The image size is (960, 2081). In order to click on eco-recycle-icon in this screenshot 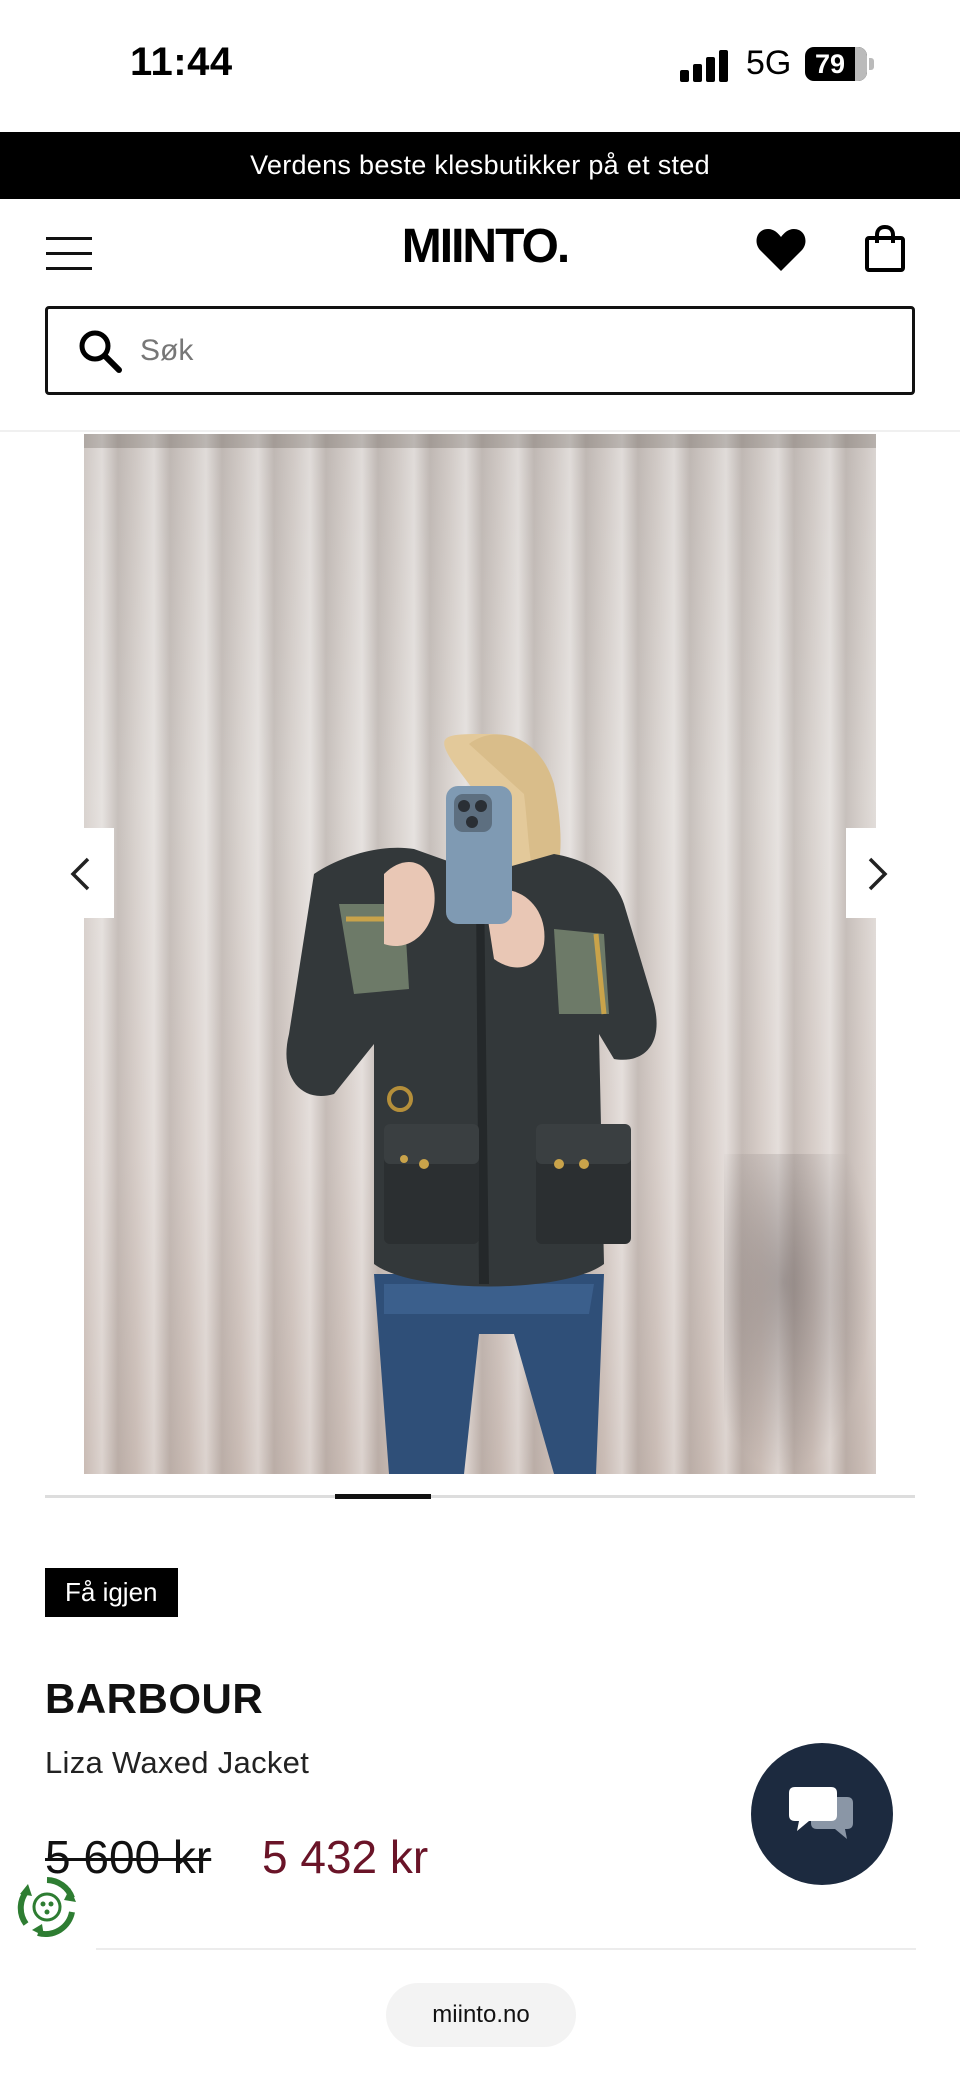, I will do `click(47, 1907)`.